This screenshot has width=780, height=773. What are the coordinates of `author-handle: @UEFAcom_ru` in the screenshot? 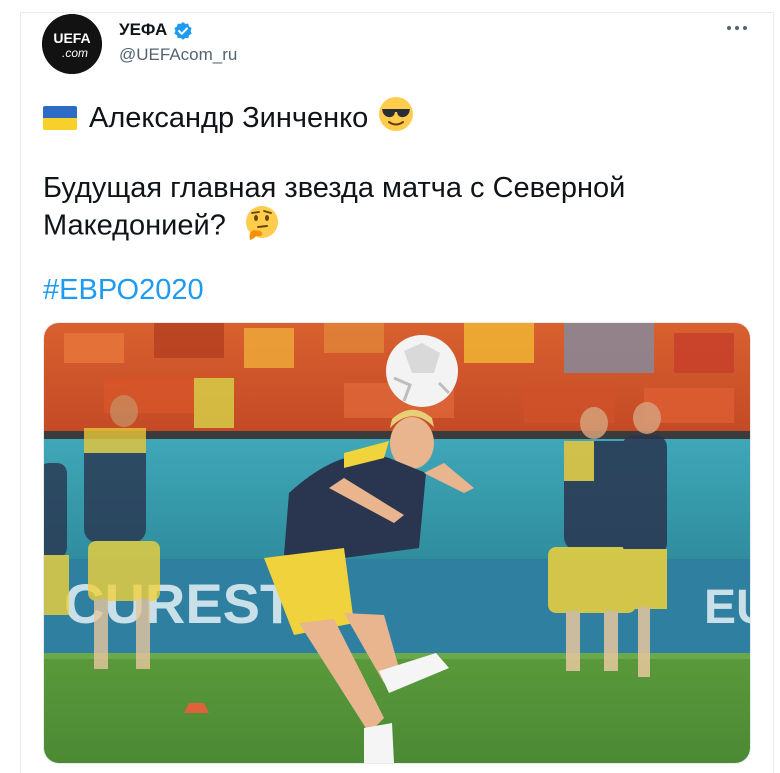 It's located at (178, 55).